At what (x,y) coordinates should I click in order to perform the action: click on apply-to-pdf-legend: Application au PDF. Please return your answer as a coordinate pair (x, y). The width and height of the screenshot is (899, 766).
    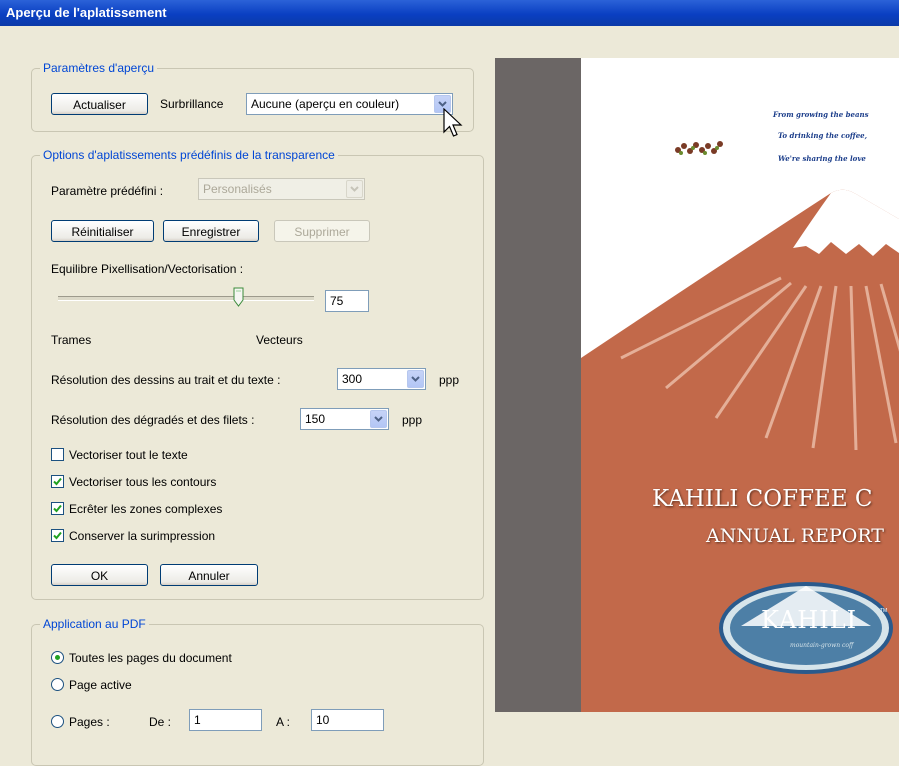
    Looking at the image, I should click on (94, 624).